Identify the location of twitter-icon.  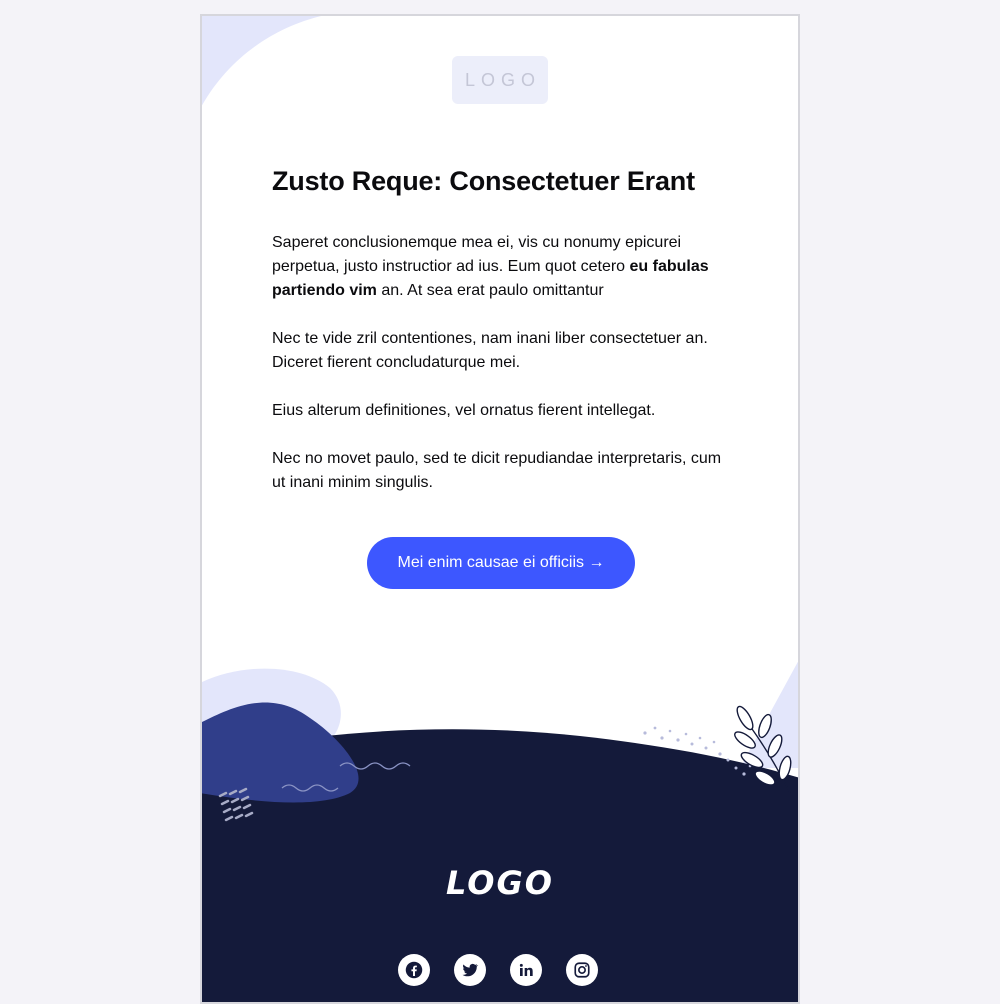
(470, 970).